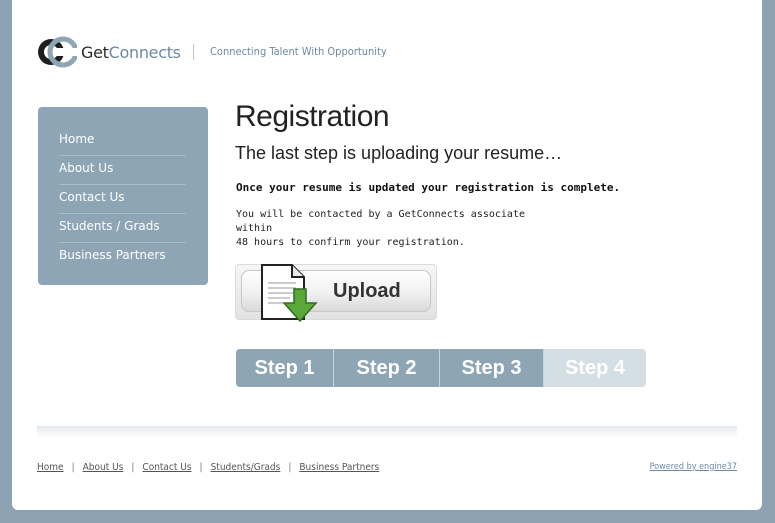 The height and width of the screenshot is (523, 775). What do you see at coordinates (166, 467) in the screenshot?
I see `footer-link-contact-us: Contact Us` at bounding box center [166, 467].